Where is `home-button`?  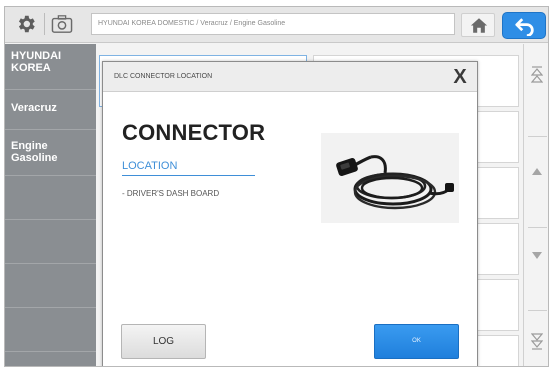
home-button is located at coordinates (478, 25).